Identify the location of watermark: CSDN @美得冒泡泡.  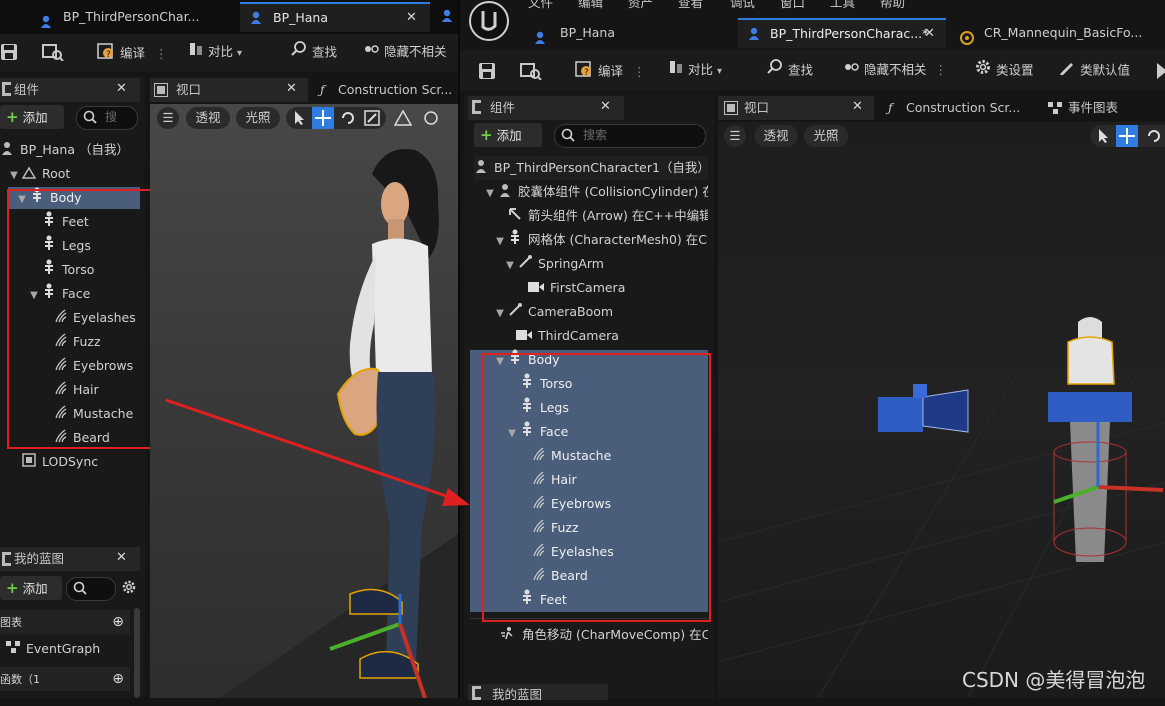
(1054, 680).